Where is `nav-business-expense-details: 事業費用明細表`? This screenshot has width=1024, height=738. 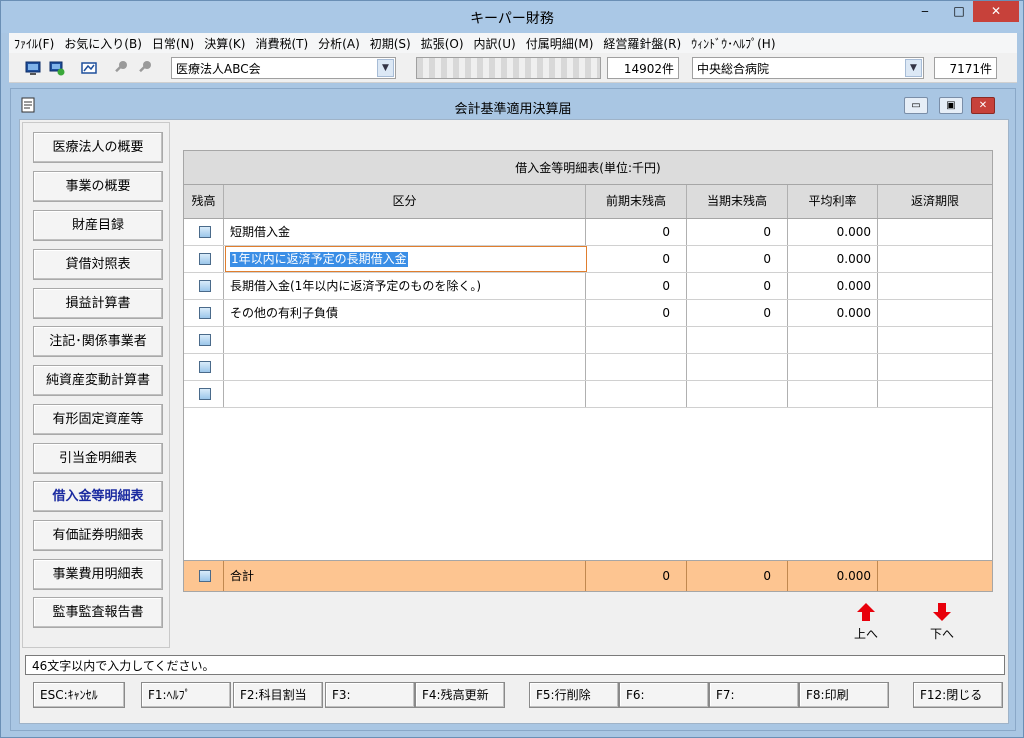 nav-business-expense-details: 事業費用明細表 is located at coordinates (98, 574).